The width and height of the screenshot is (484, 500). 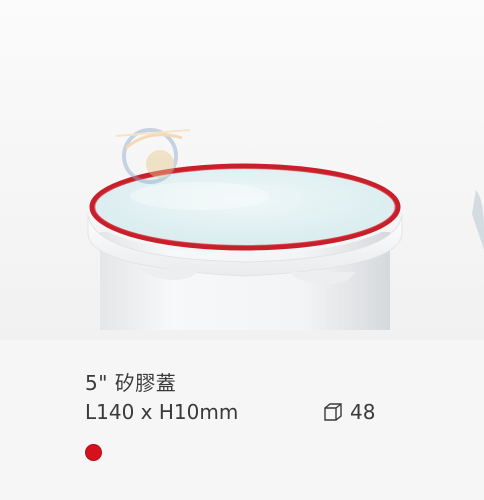 What do you see at coordinates (131, 383) in the screenshot?
I see `product-title: 5" 矽膠蓋` at bounding box center [131, 383].